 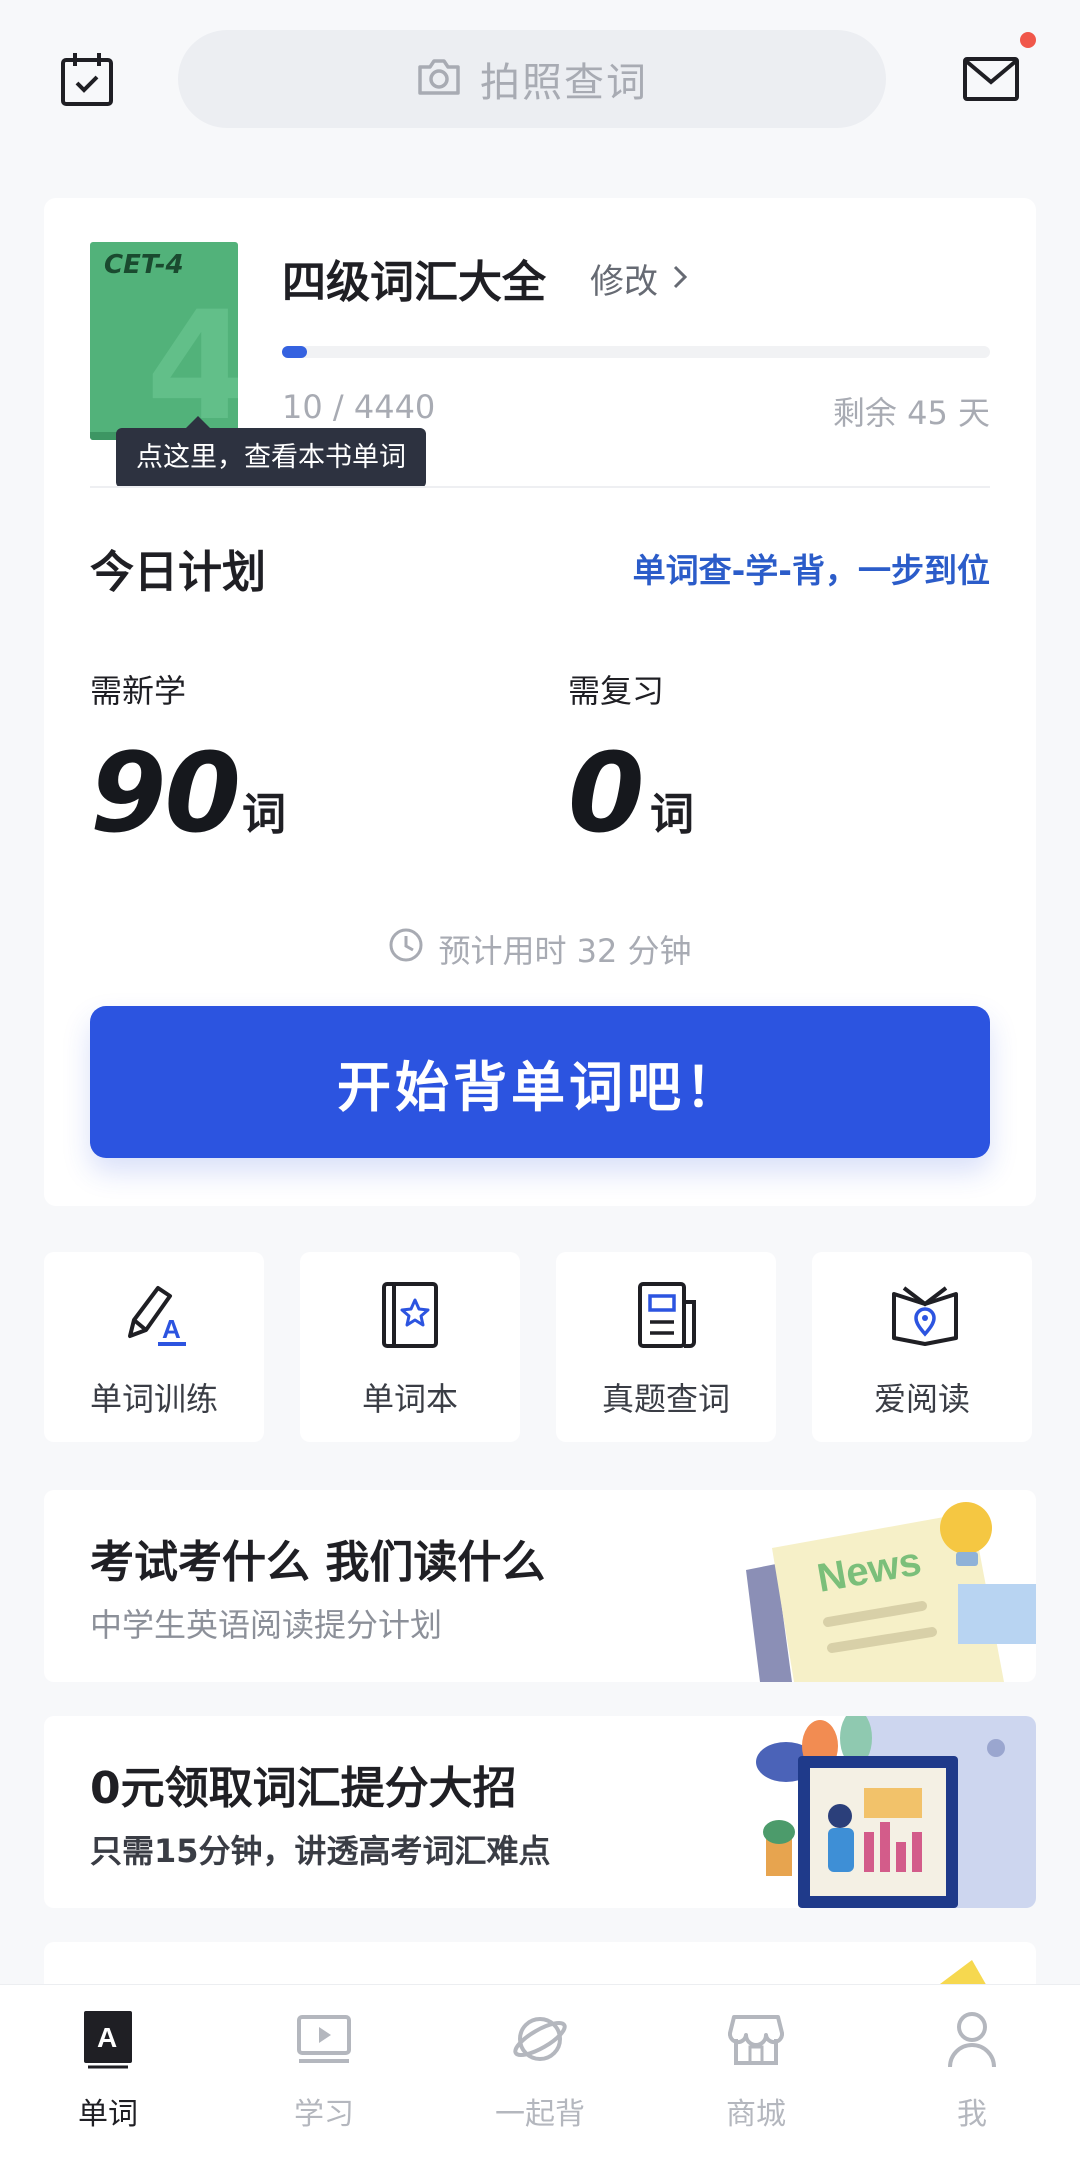 I want to click on nav-store: 商城, so click(x=756, y=2075).